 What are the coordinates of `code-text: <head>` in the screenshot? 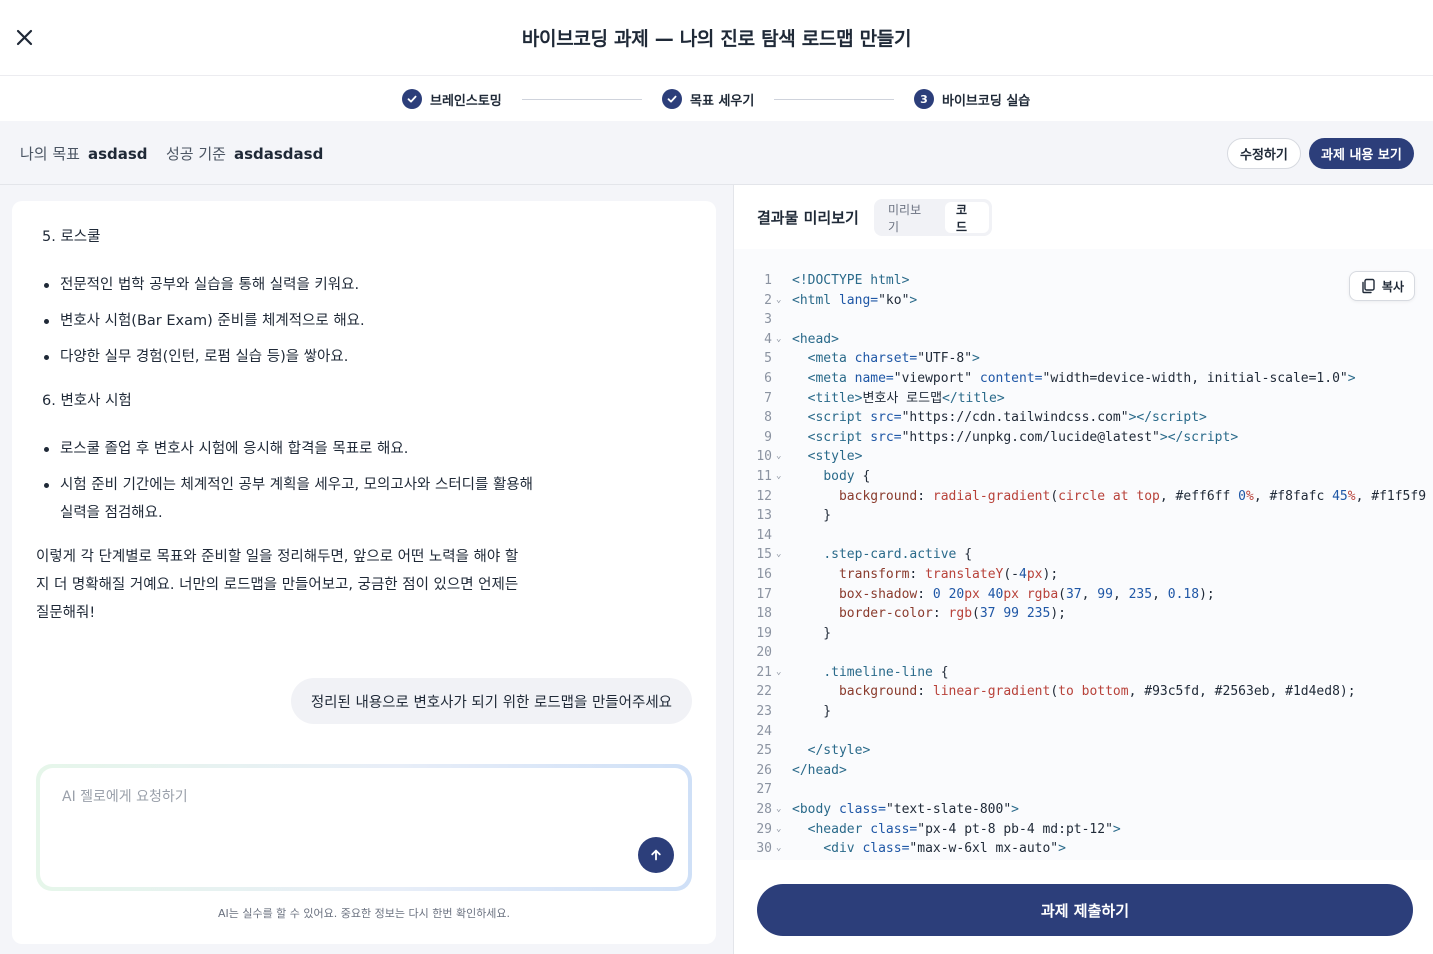 It's located at (815, 339).